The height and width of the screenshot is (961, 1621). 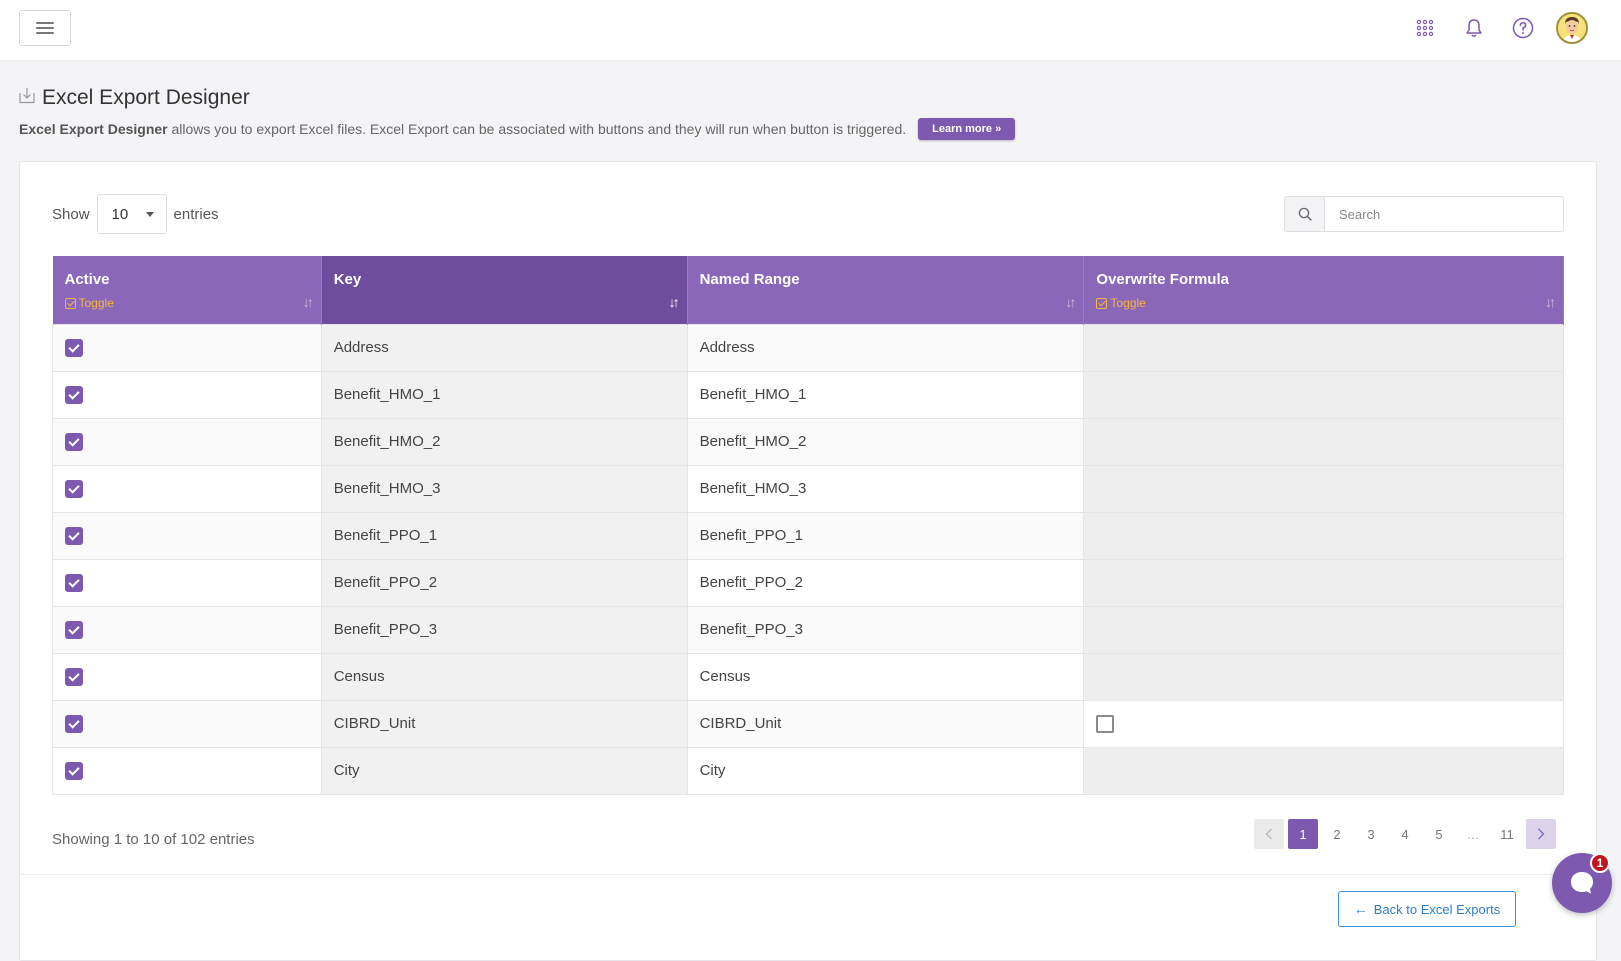 I want to click on top-bar, so click(x=810, y=30).